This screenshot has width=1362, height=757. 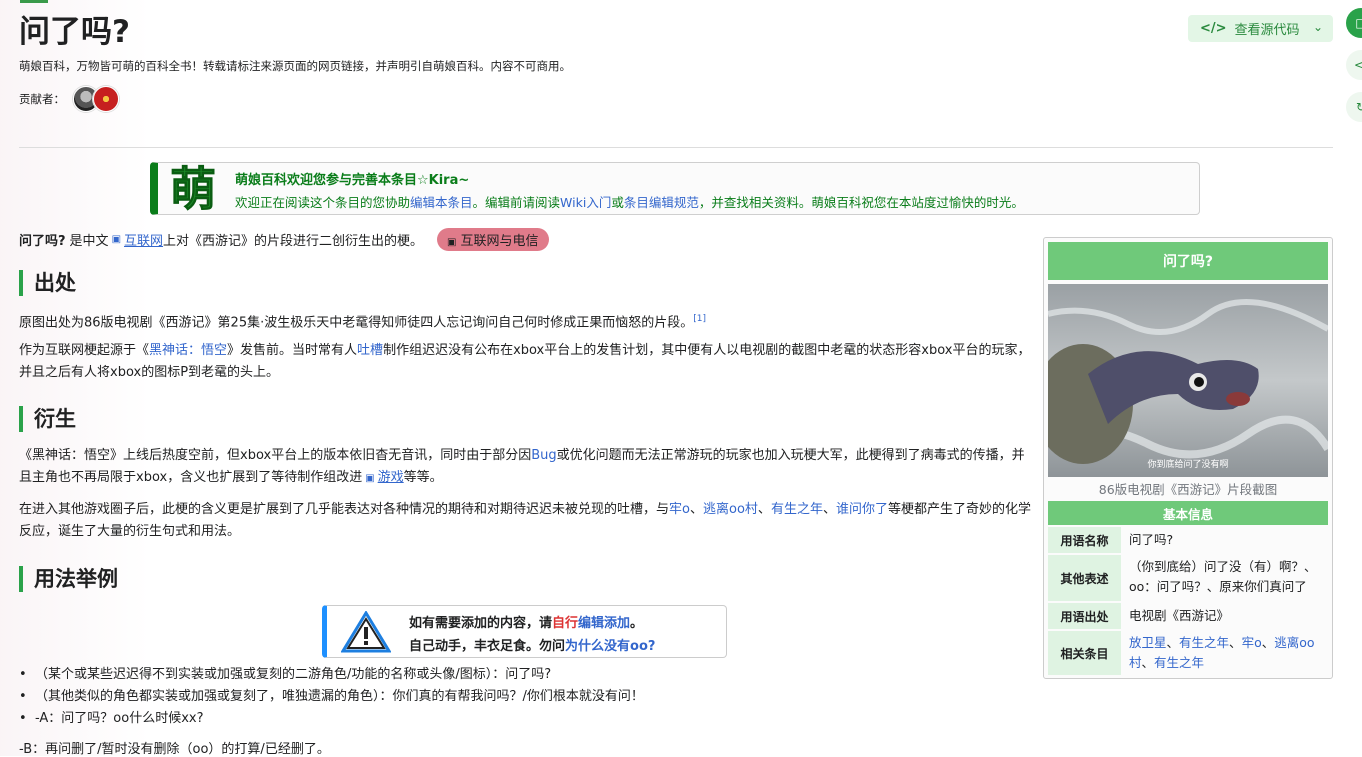 What do you see at coordinates (34, 1) in the screenshot?
I see `title-accent-bar` at bounding box center [34, 1].